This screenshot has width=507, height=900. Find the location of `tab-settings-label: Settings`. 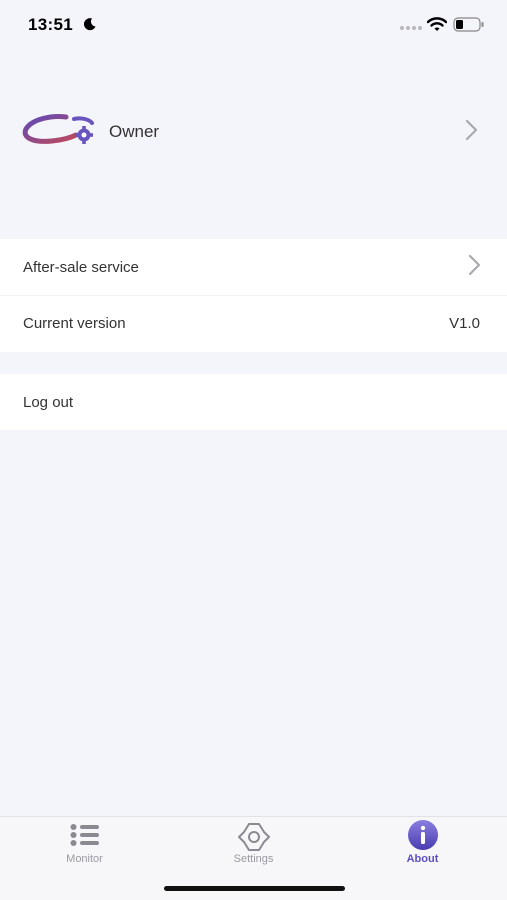

tab-settings-label: Settings is located at coordinates (253, 859).